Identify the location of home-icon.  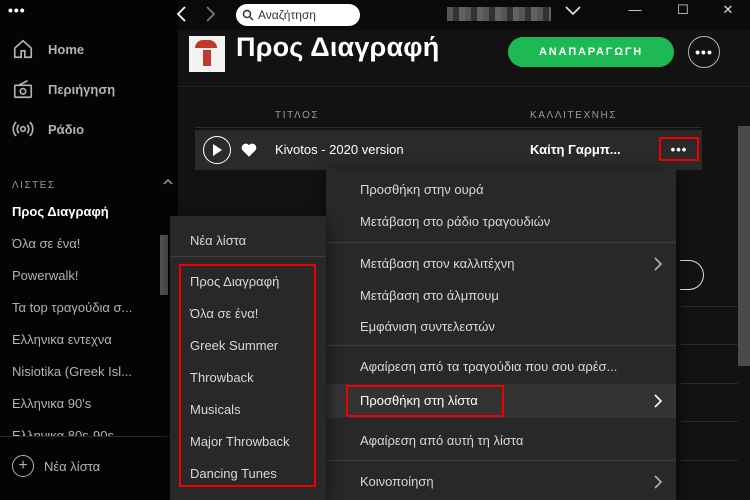
(23, 49).